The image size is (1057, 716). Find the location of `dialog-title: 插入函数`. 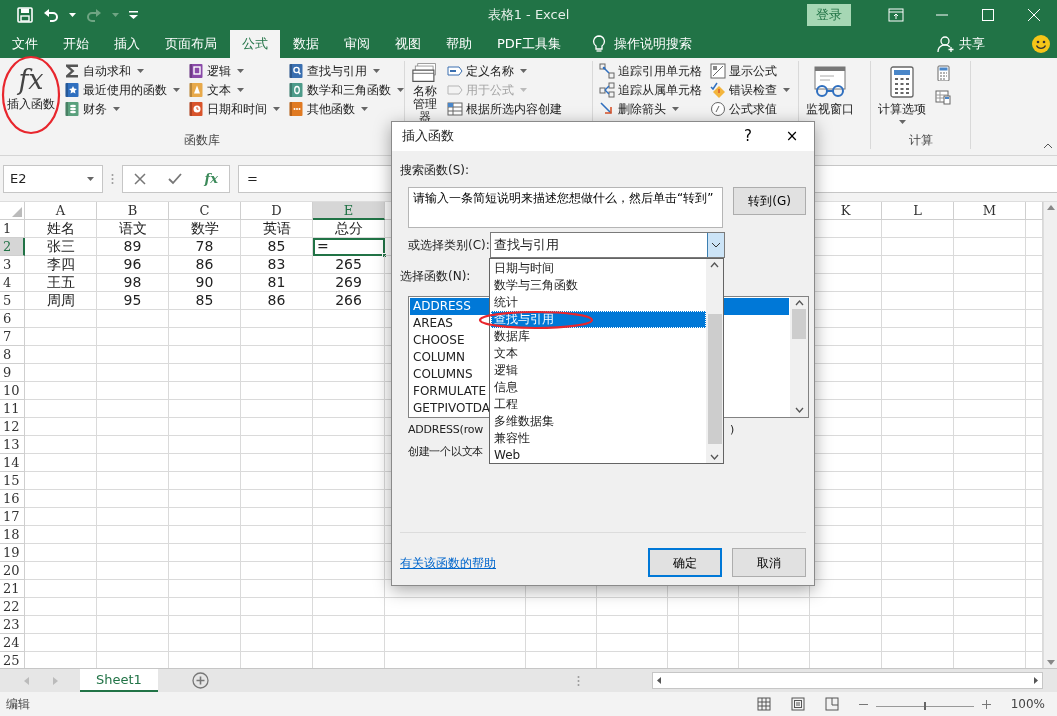

dialog-title: 插入函数 is located at coordinates (428, 136).